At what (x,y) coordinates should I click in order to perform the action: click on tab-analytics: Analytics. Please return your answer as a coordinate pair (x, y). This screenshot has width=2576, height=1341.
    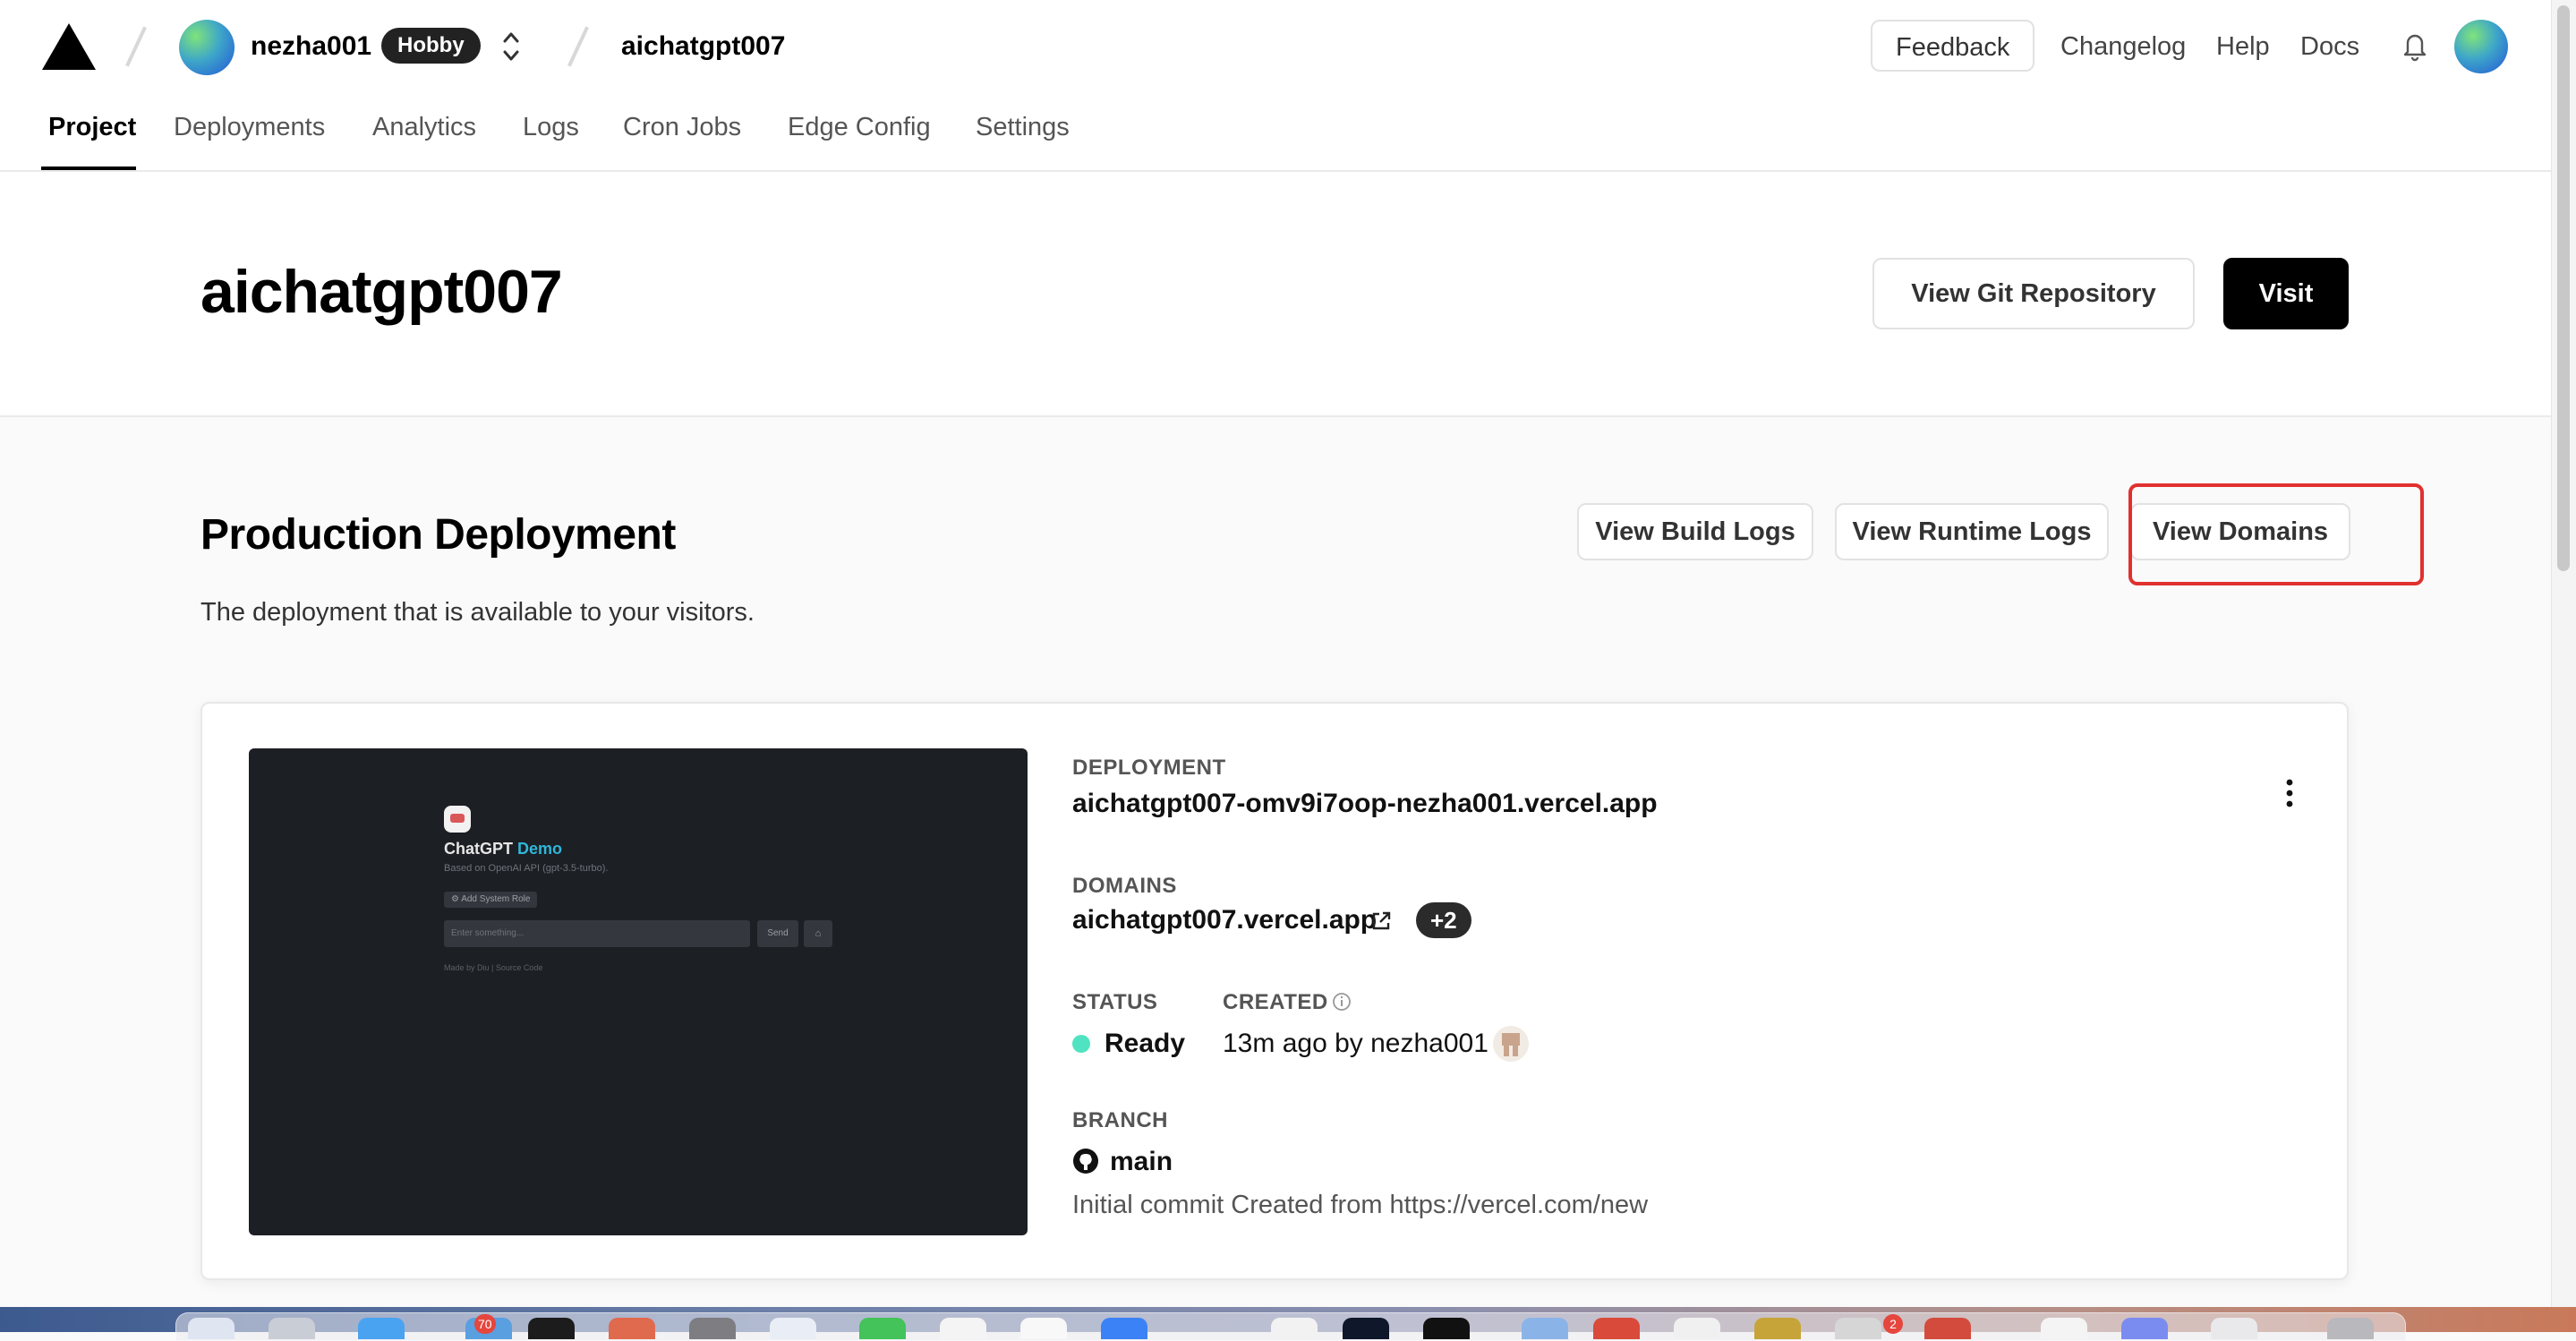
    Looking at the image, I should click on (424, 127).